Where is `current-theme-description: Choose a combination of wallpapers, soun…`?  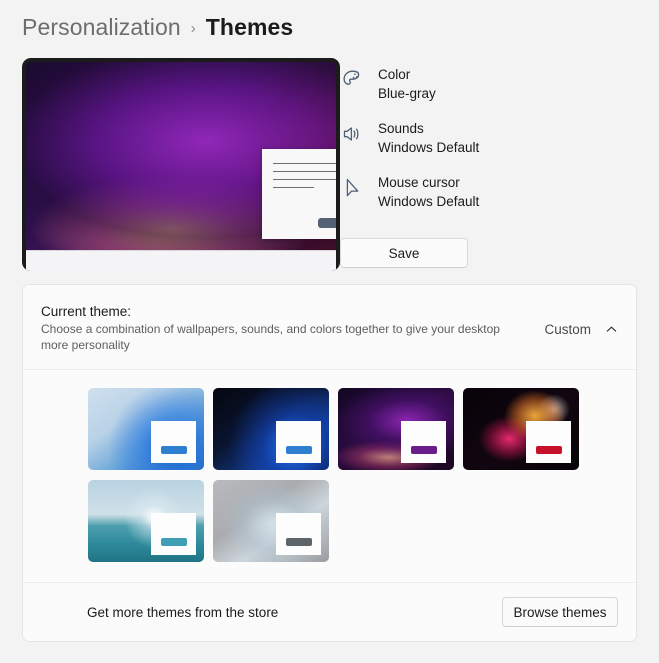 current-theme-description: Choose a combination of wallpapers, soun… is located at coordinates (270, 337).